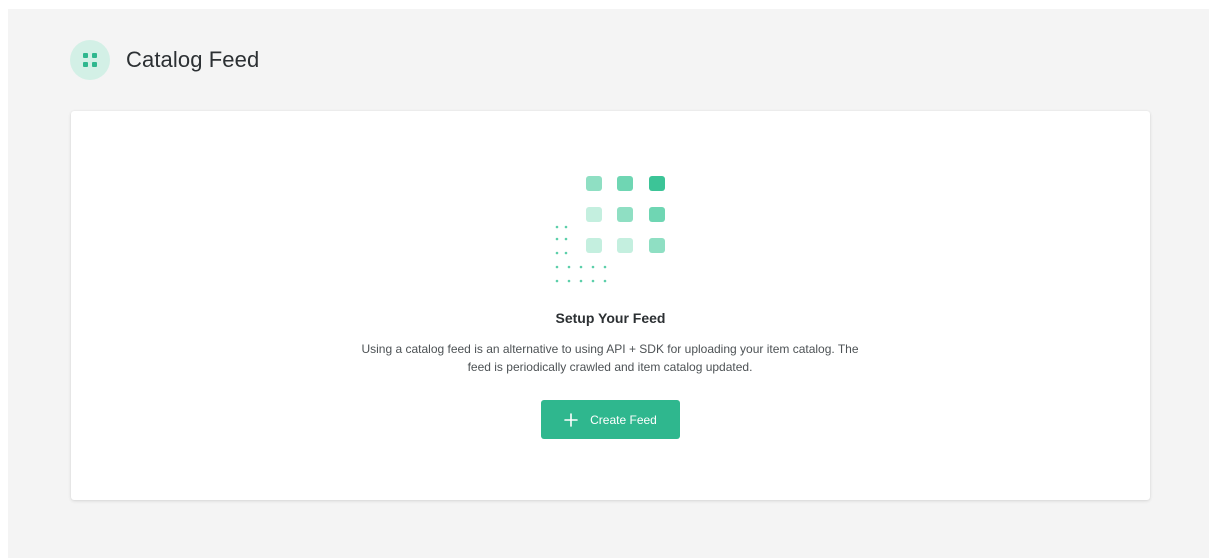 This screenshot has width=1209, height=558. I want to click on feed-grid-illustration, so click(612, 230).